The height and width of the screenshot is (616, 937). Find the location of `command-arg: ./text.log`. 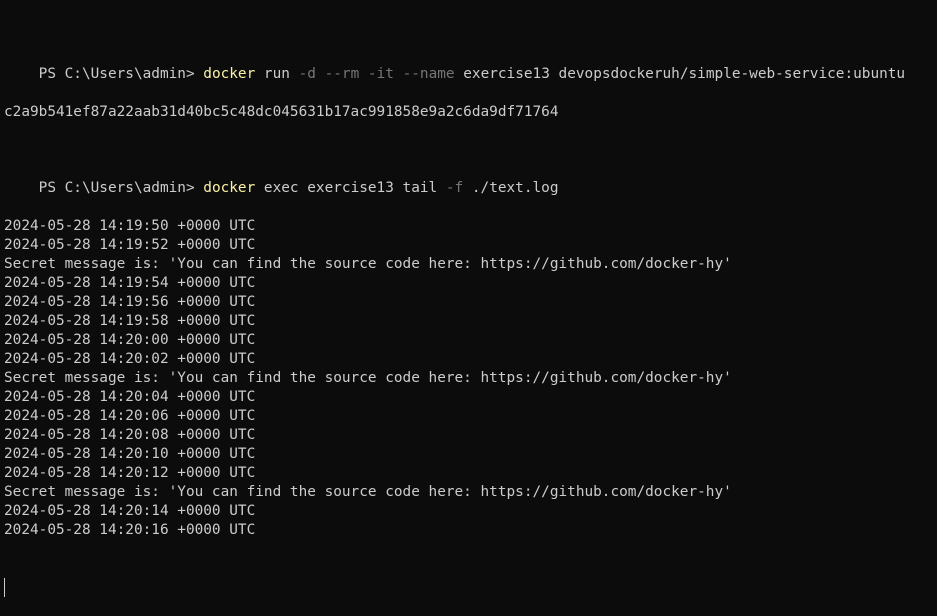

command-arg: ./text.log is located at coordinates (511, 188).